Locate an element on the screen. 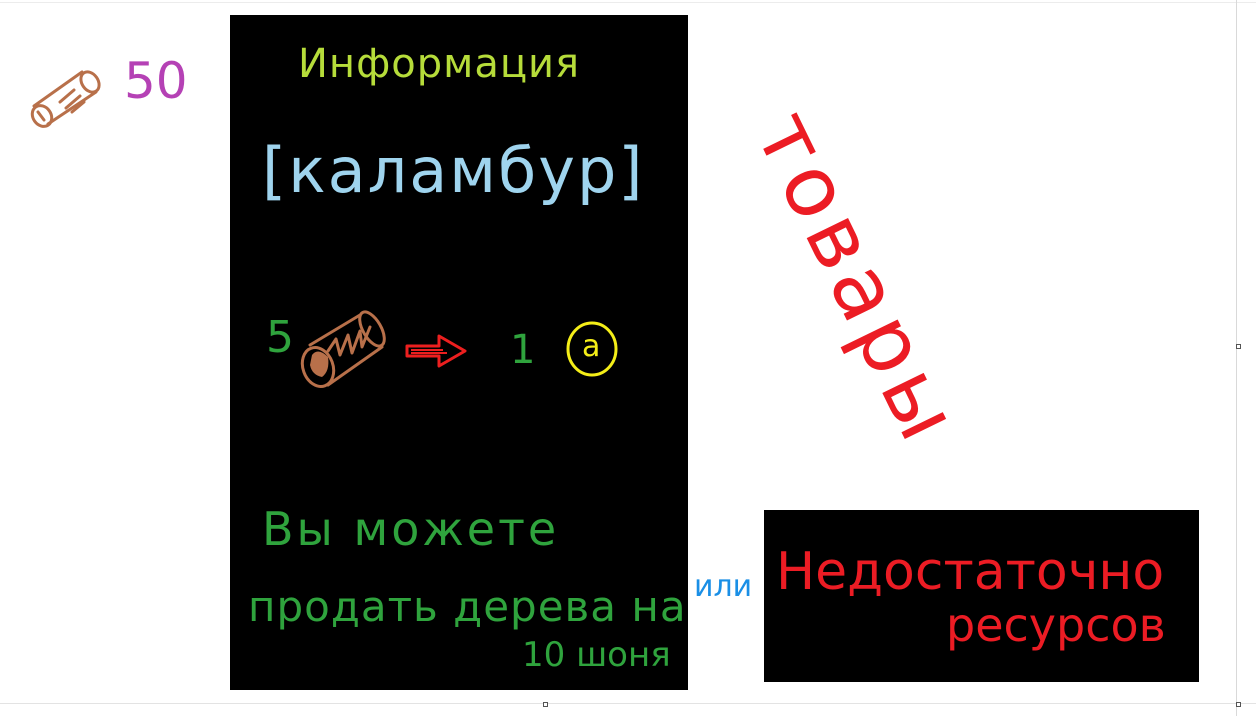 Image resolution: width=1256 pixels, height=716 pixels. goods-label: товары is located at coordinates (858, 278).